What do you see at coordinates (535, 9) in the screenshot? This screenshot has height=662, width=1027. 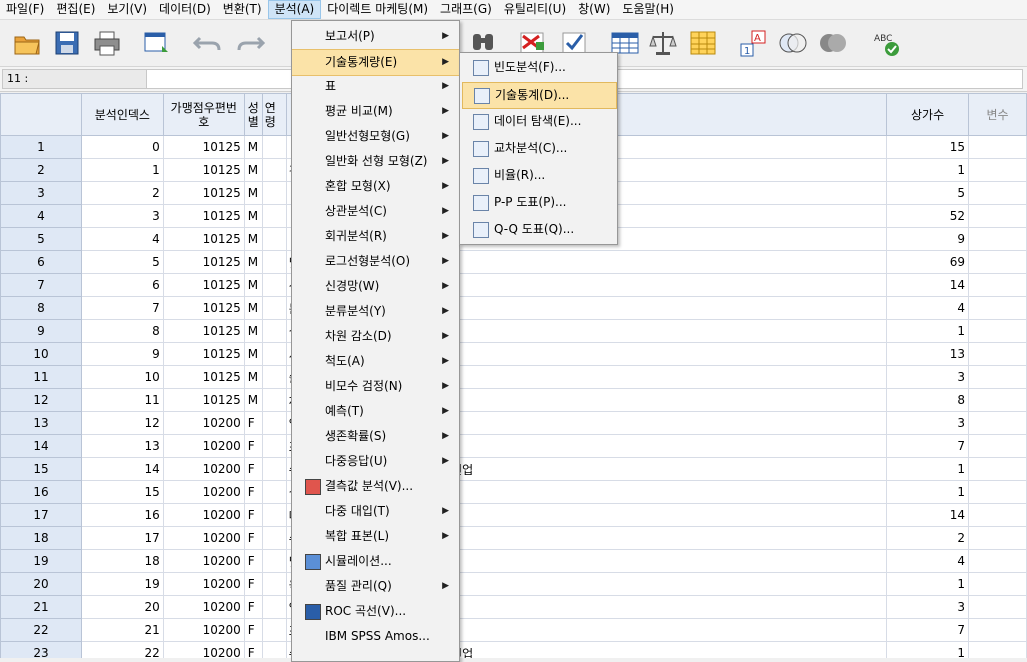 I see `menu-8: 유틸리티(U)` at bounding box center [535, 9].